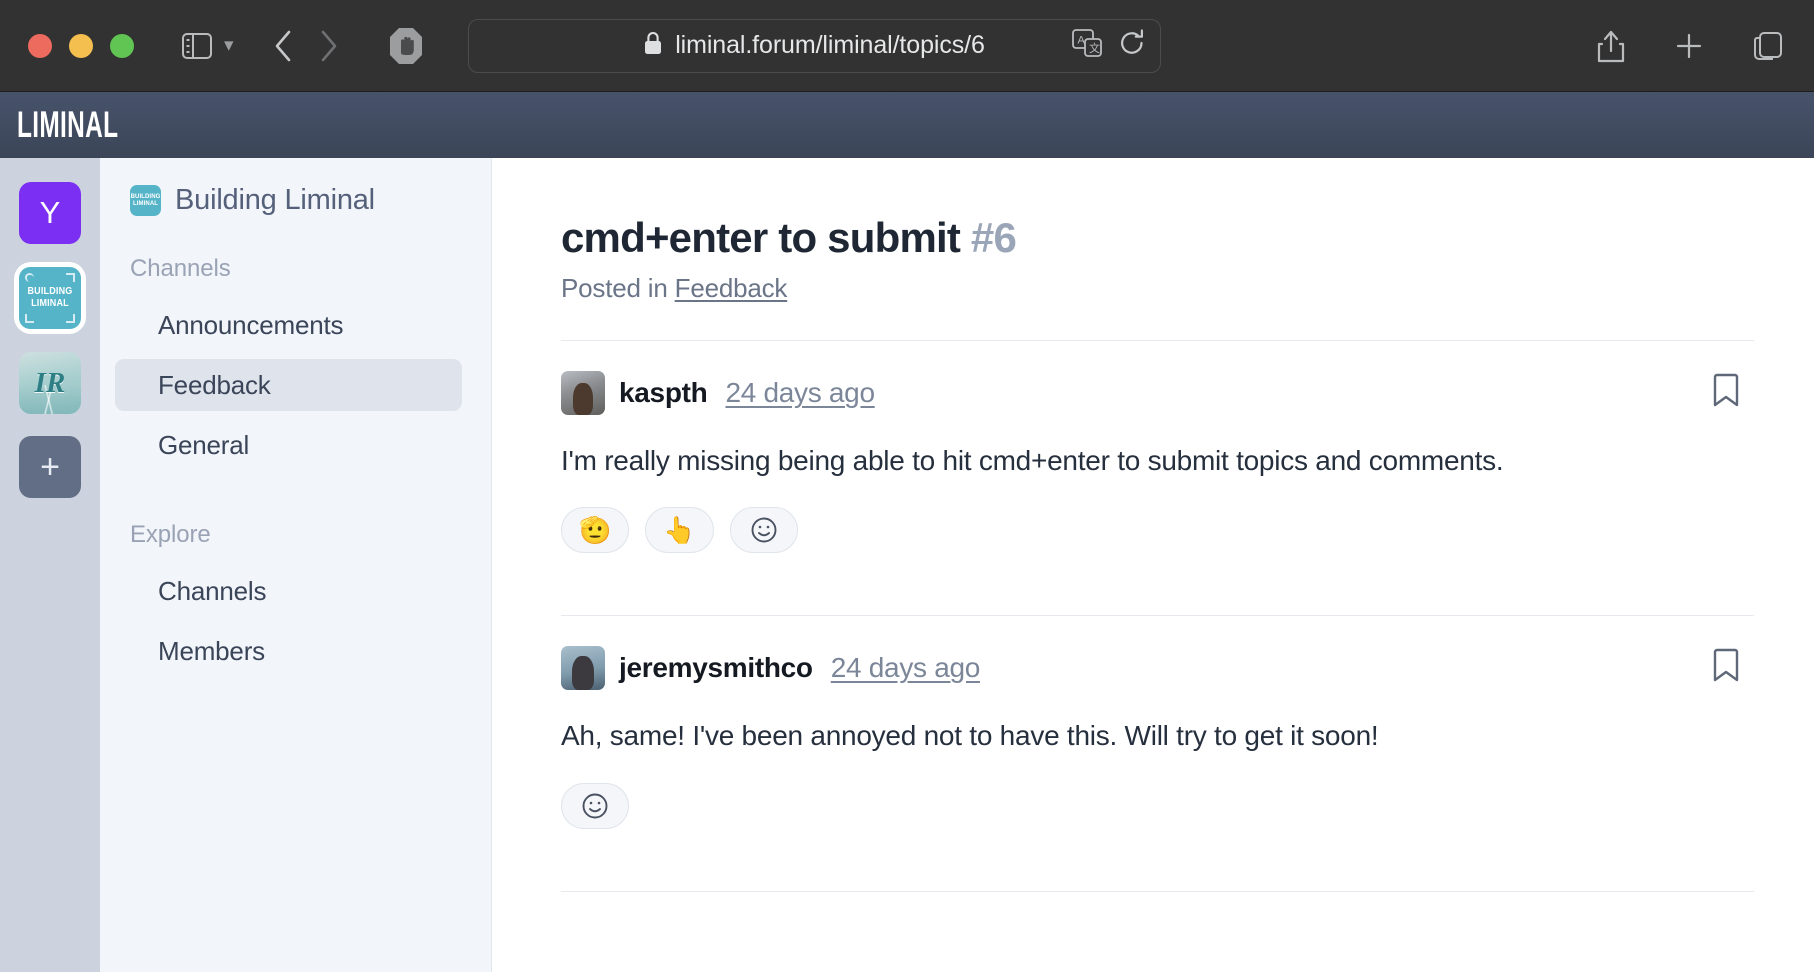 The width and height of the screenshot is (1814, 972). What do you see at coordinates (197, 45) in the screenshot?
I see `sidebar-toggle-icon` at bounding box center [197, 45].